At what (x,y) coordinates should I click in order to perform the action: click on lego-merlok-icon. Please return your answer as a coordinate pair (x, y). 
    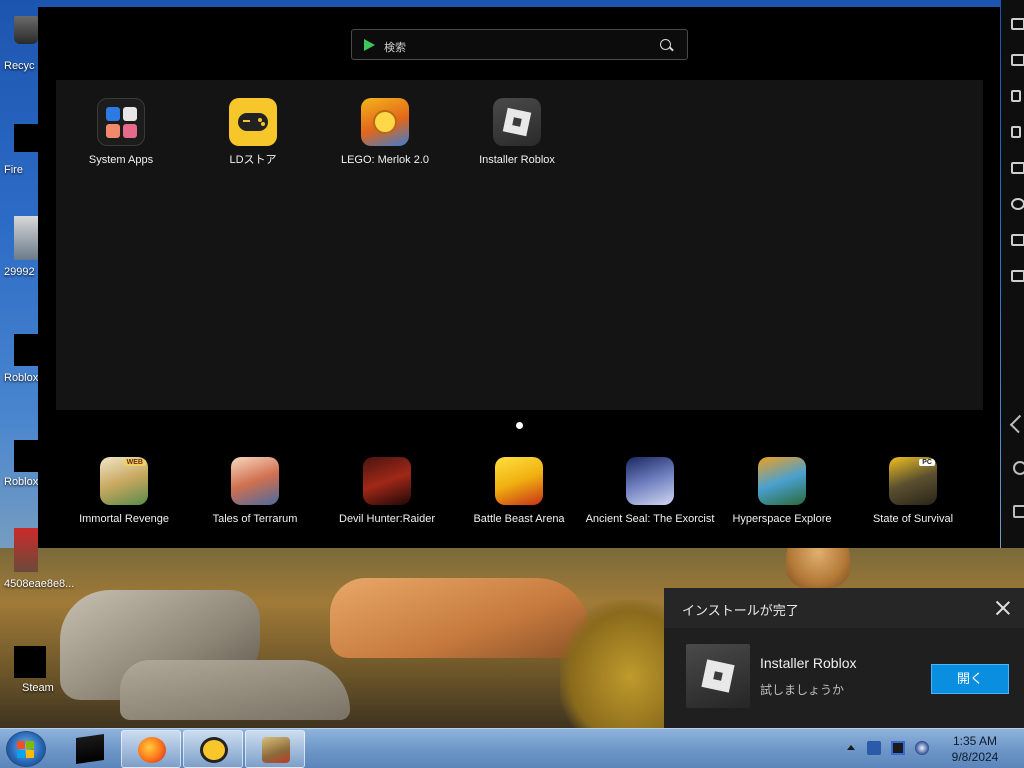
    Looking at the image, I should click on (385, 122).